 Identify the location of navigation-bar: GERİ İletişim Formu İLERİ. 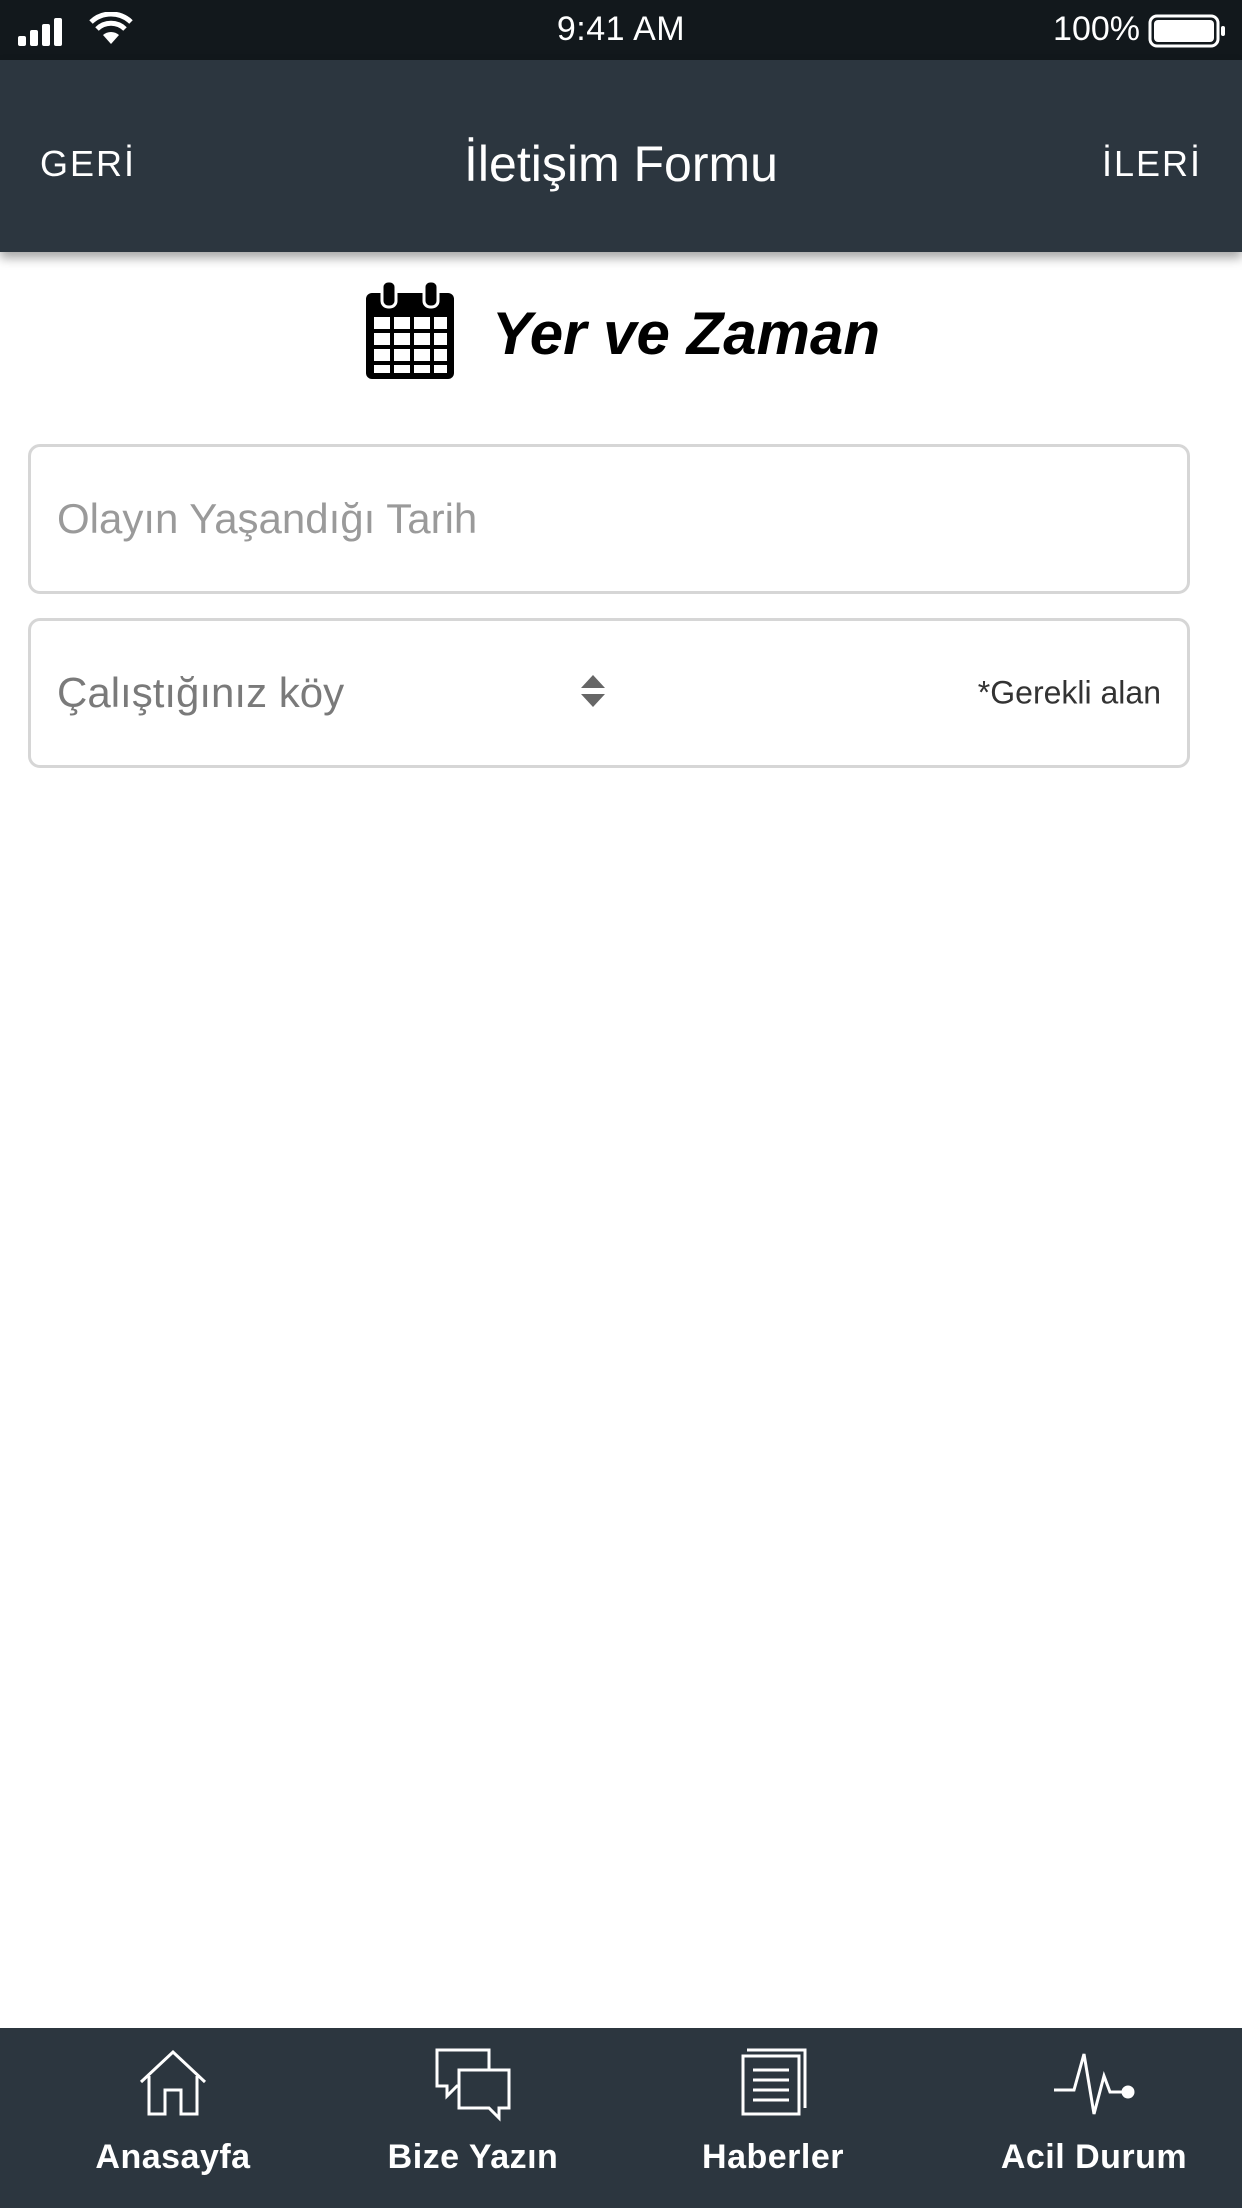
(621, 156).